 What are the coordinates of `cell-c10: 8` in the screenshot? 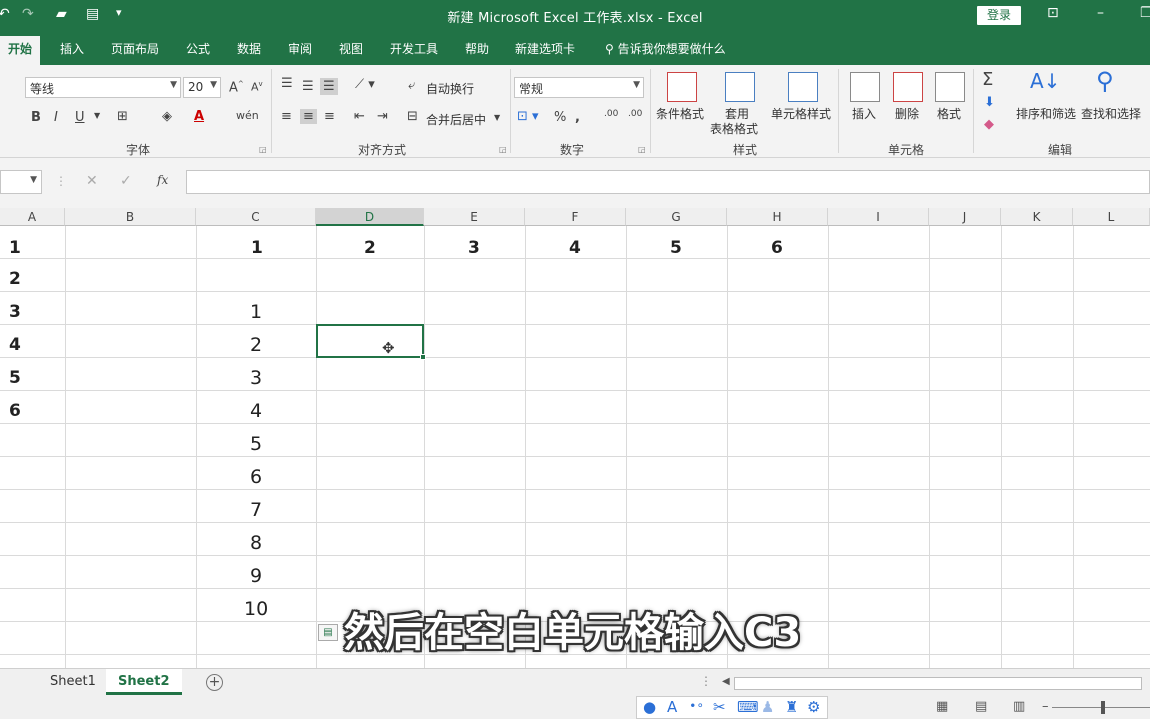 It's located at (256, 543).